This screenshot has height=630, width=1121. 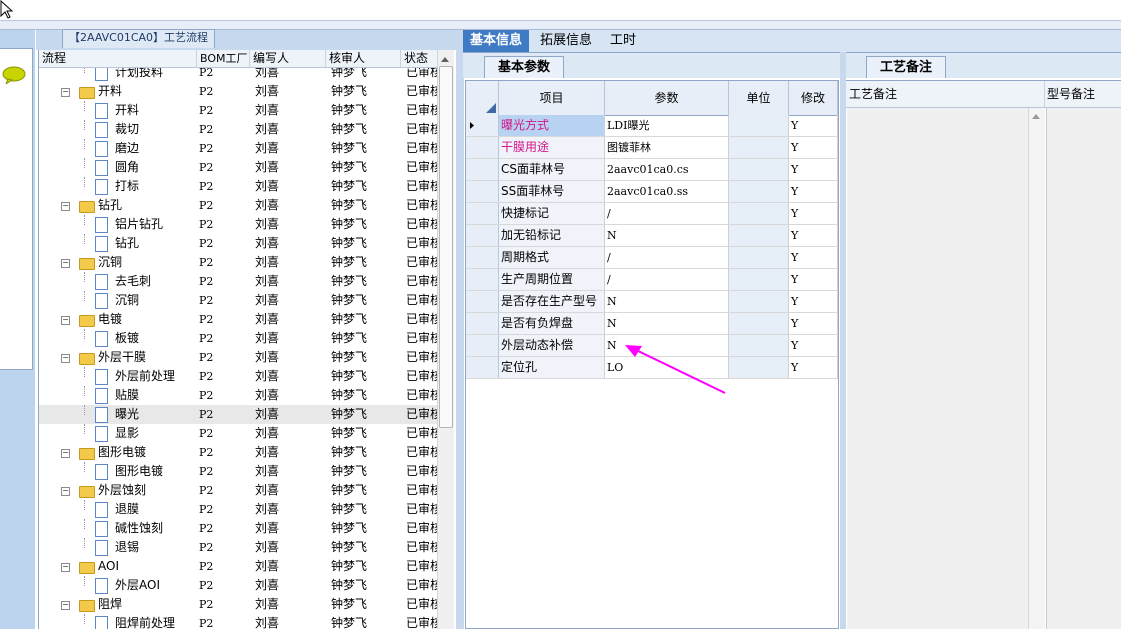 I want to click on tree-scrollbar-thumb, so click(x=446, y=247).